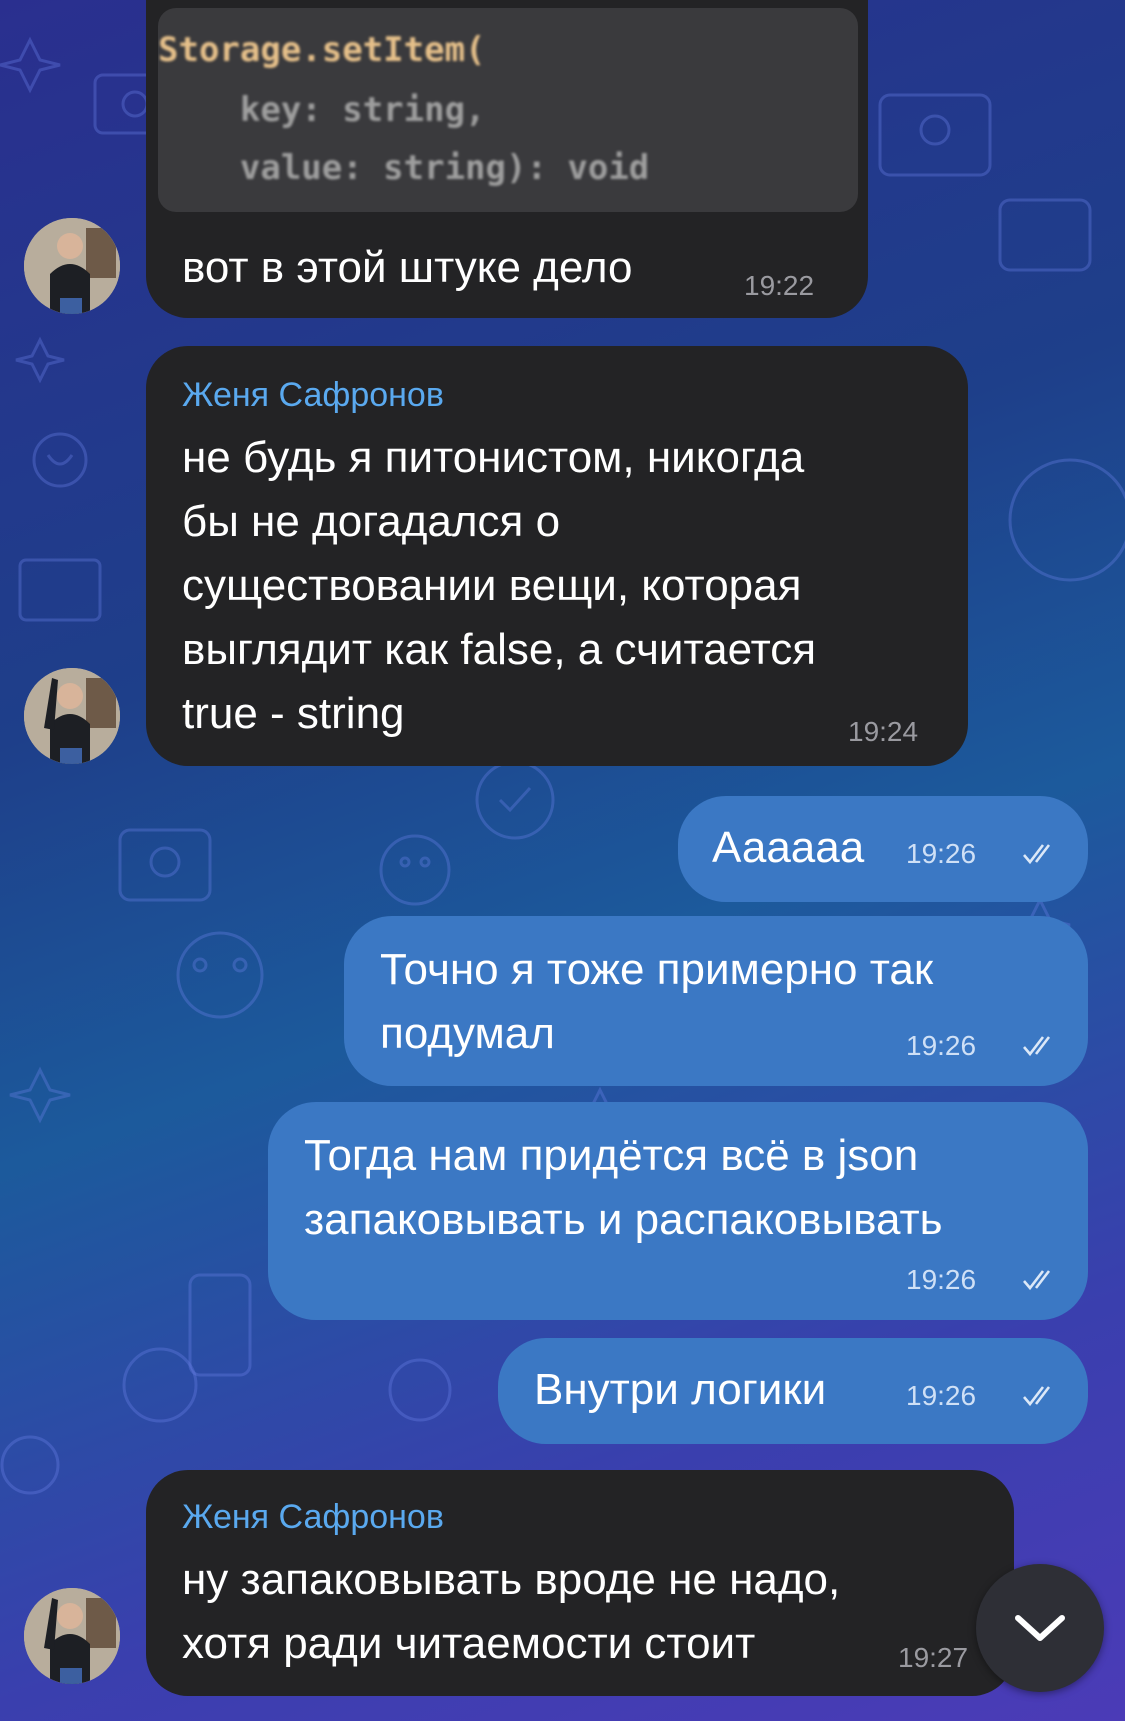 The height and width of the screenshot is (1721, 1125). I want to click on message-time: 19:22, so click(779, 285).